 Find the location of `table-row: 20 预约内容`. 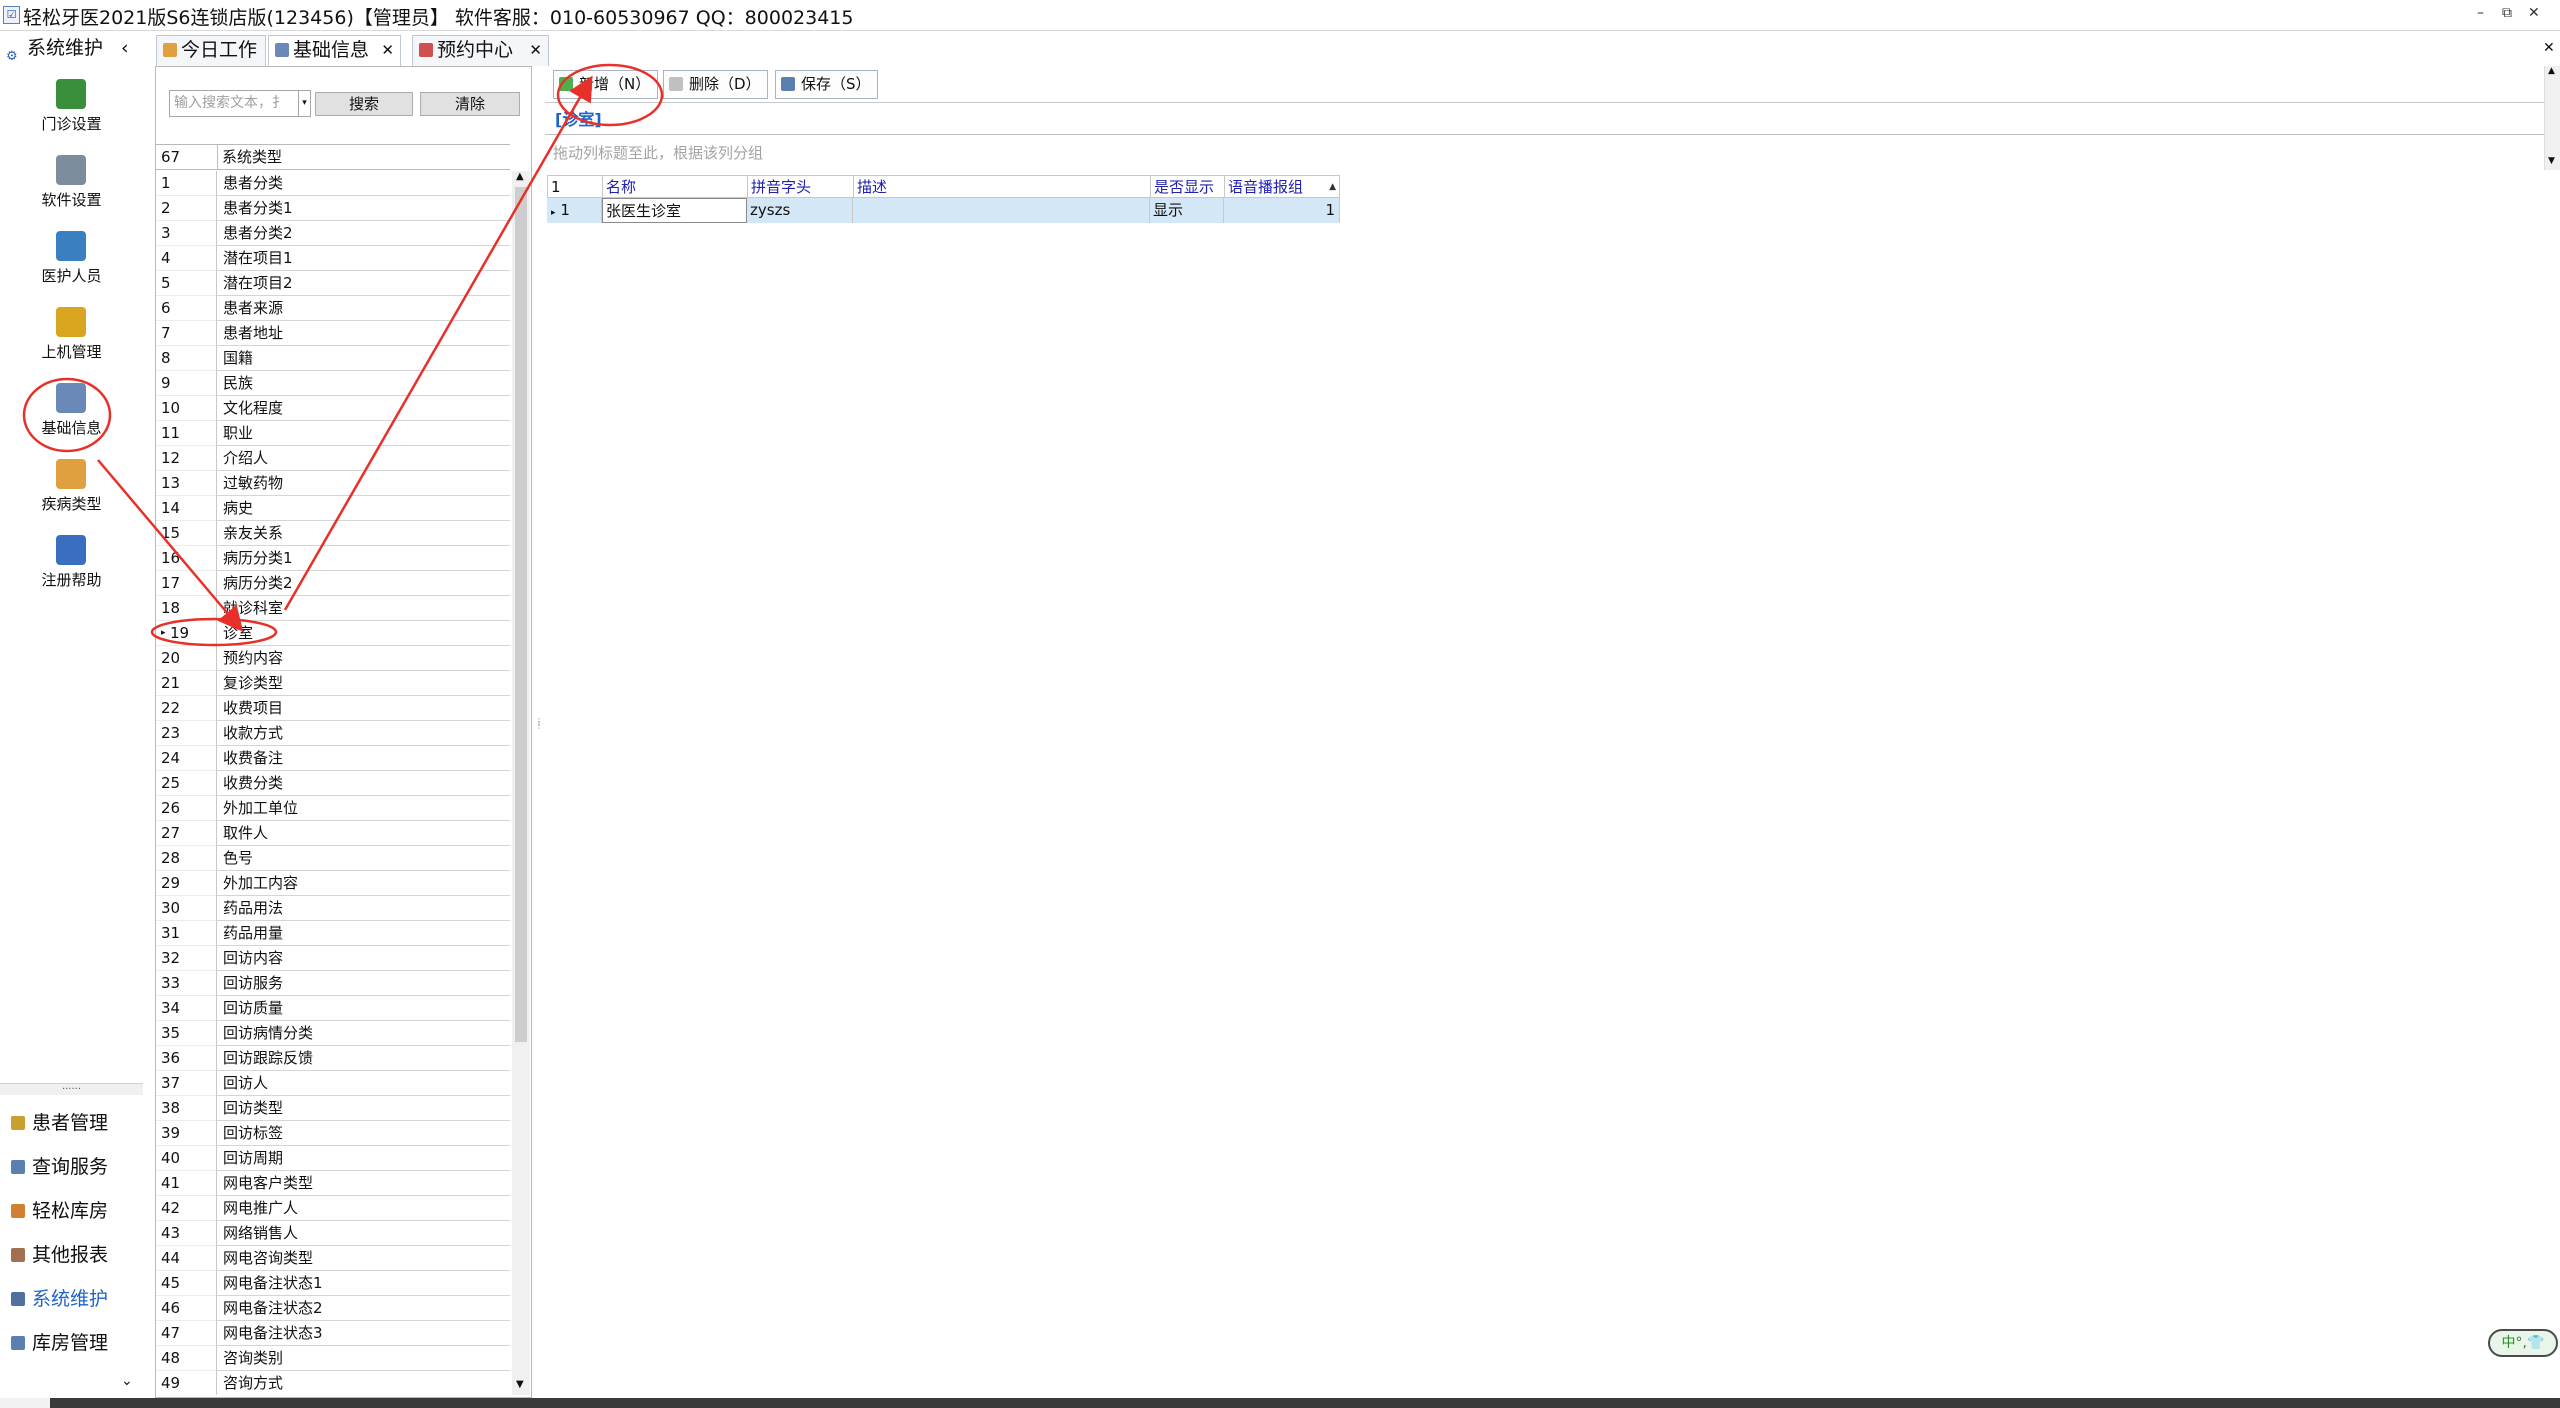

table-row: 20 预约内容 is located at coordinates (333, 658).